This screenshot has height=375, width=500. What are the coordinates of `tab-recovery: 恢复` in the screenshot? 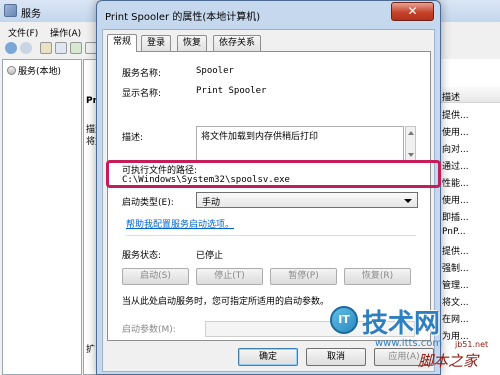 It's located at (192, 43).